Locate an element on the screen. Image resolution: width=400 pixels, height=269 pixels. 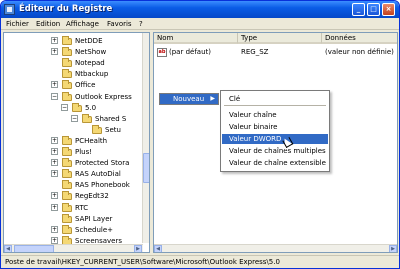
value-name: (par défaut) is located at coordinates (190, 52).